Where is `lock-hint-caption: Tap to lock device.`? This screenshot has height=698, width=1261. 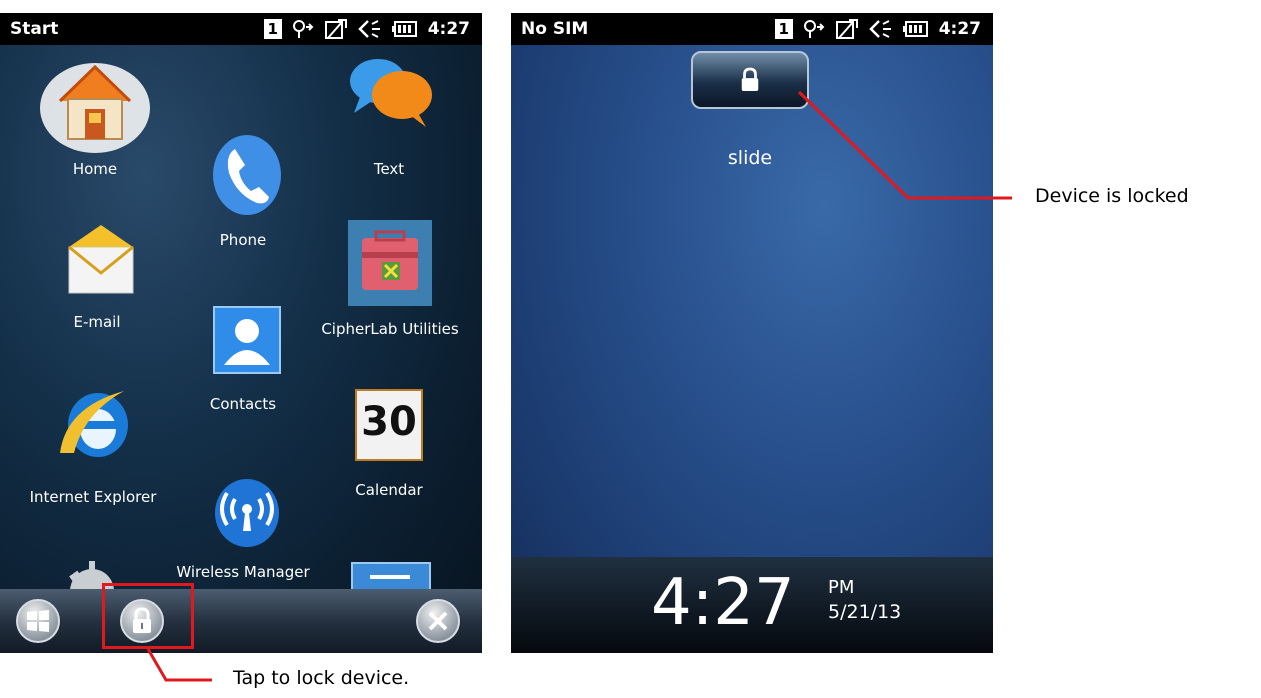
lock-hint-caption: Tap to lock device. is located at coordinates (321, 678).